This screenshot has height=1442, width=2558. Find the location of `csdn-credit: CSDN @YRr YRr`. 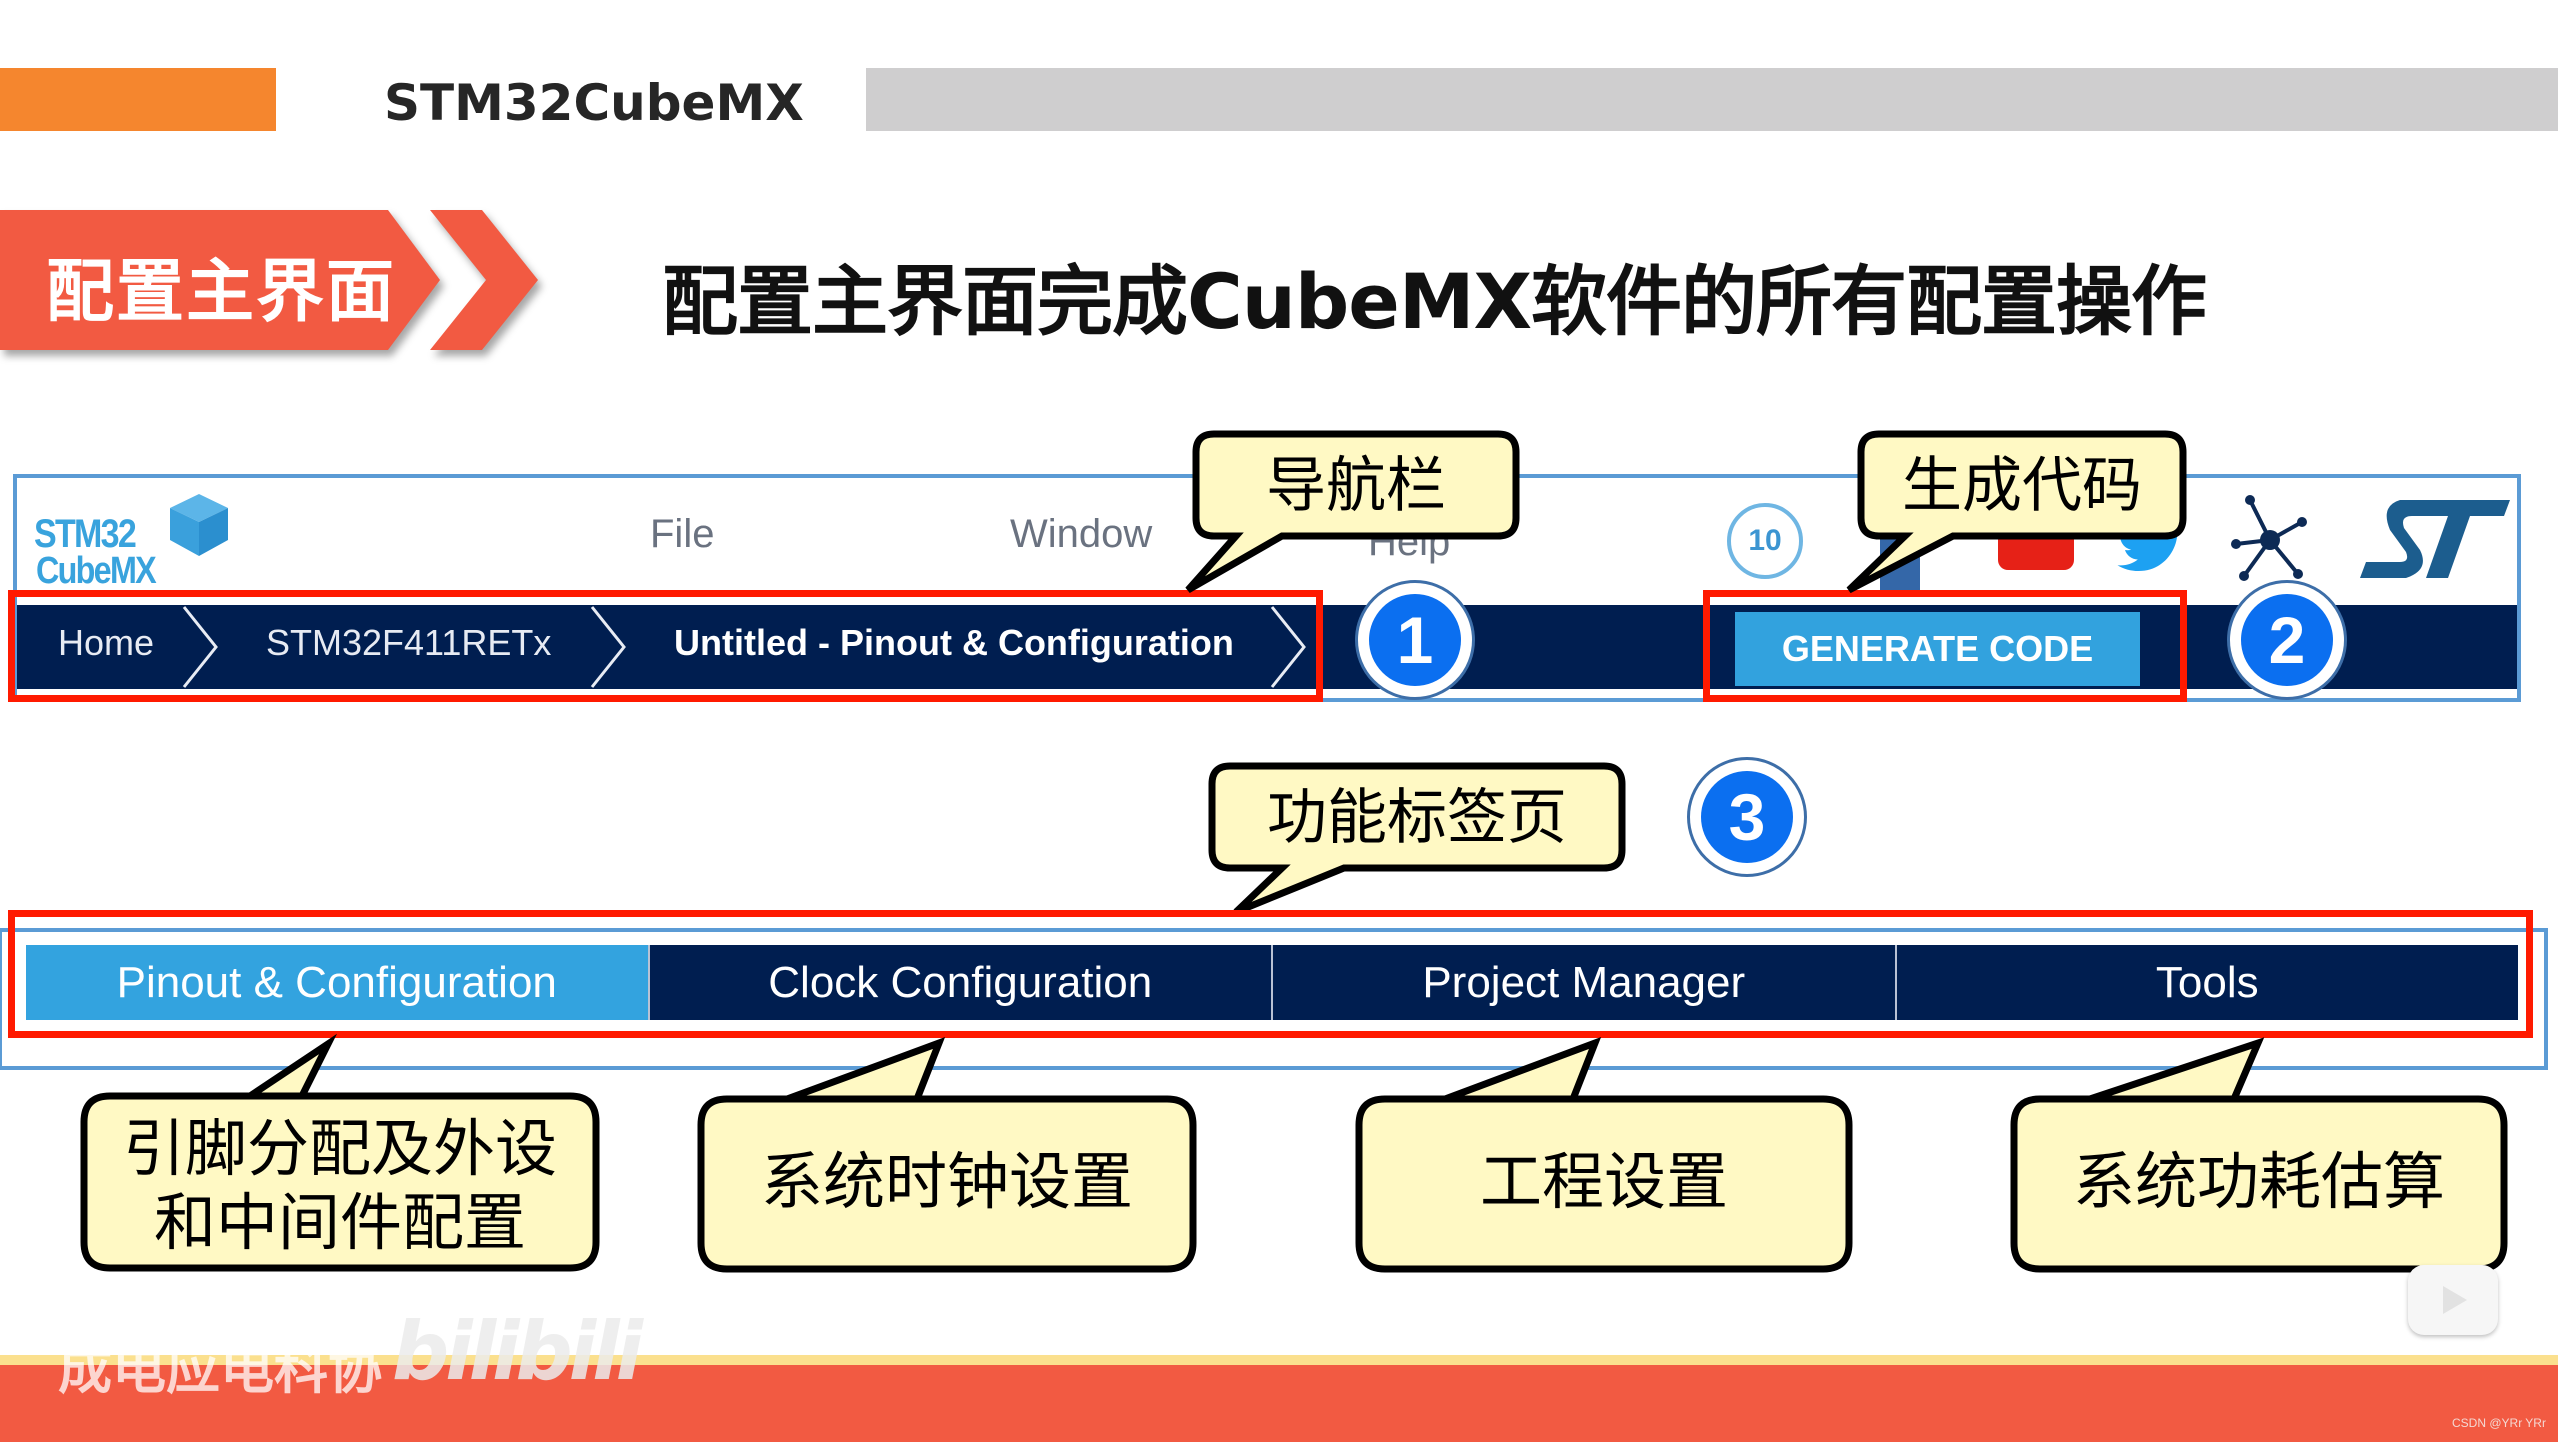

csdn-credit: CSDN @YRr YRr is located at coordinates (2499, 1423).